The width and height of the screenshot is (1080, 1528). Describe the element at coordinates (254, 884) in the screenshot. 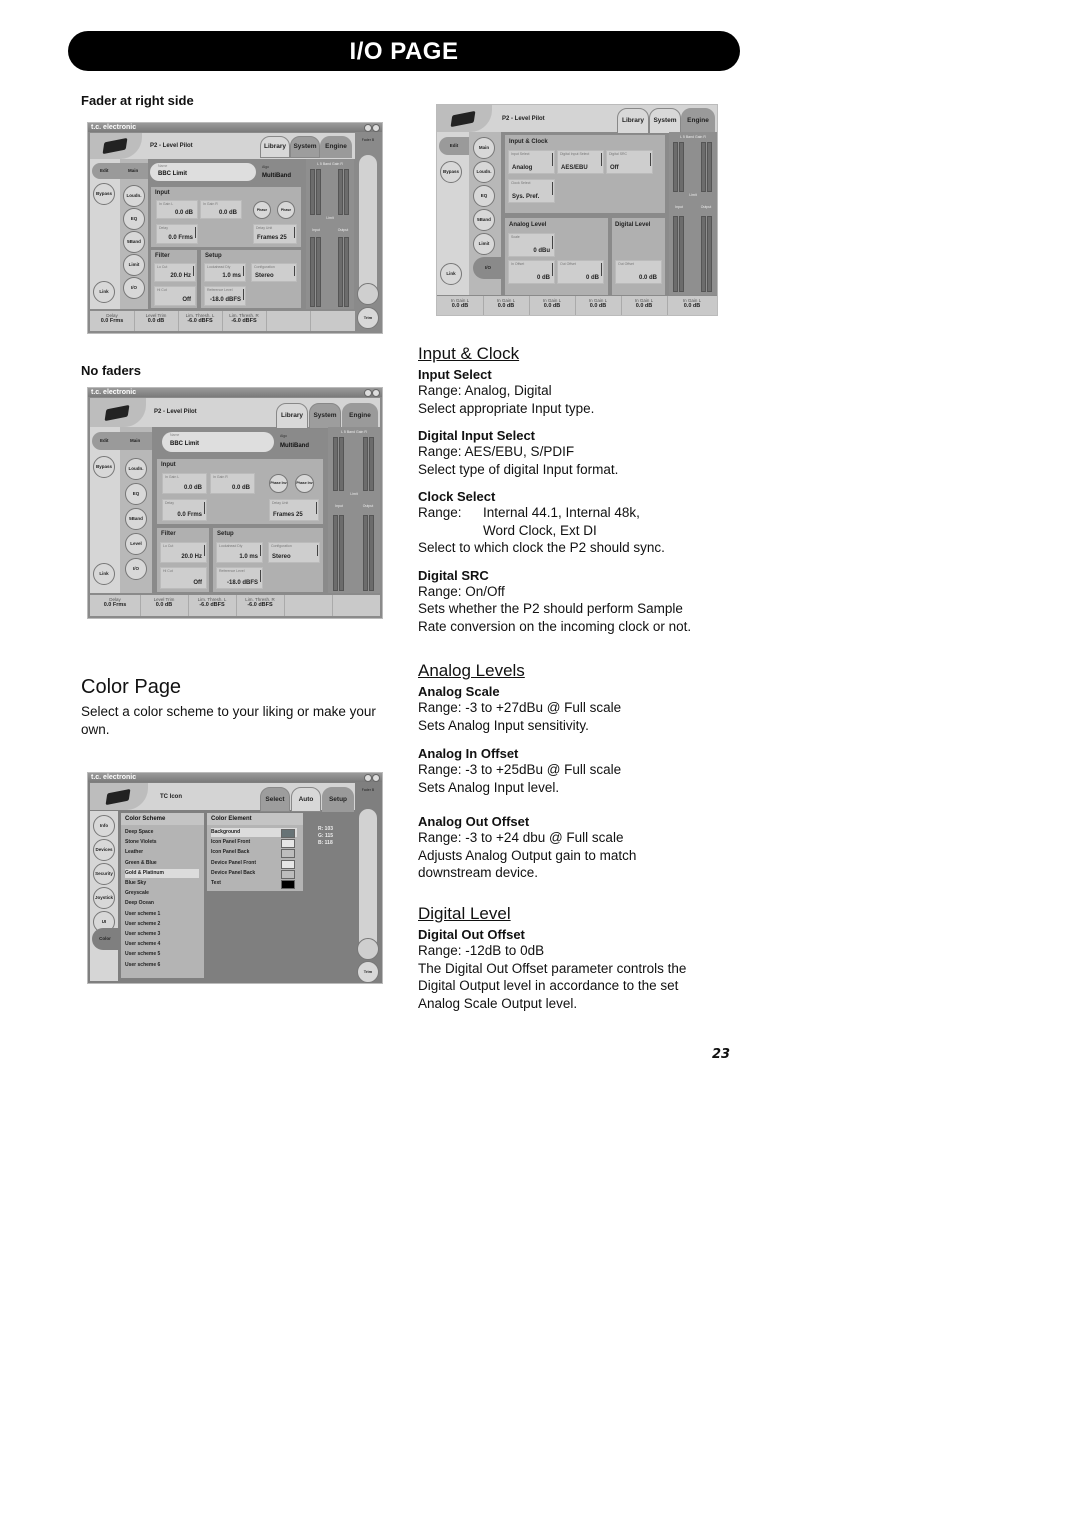

I see `color-element-item: Text` at that location.